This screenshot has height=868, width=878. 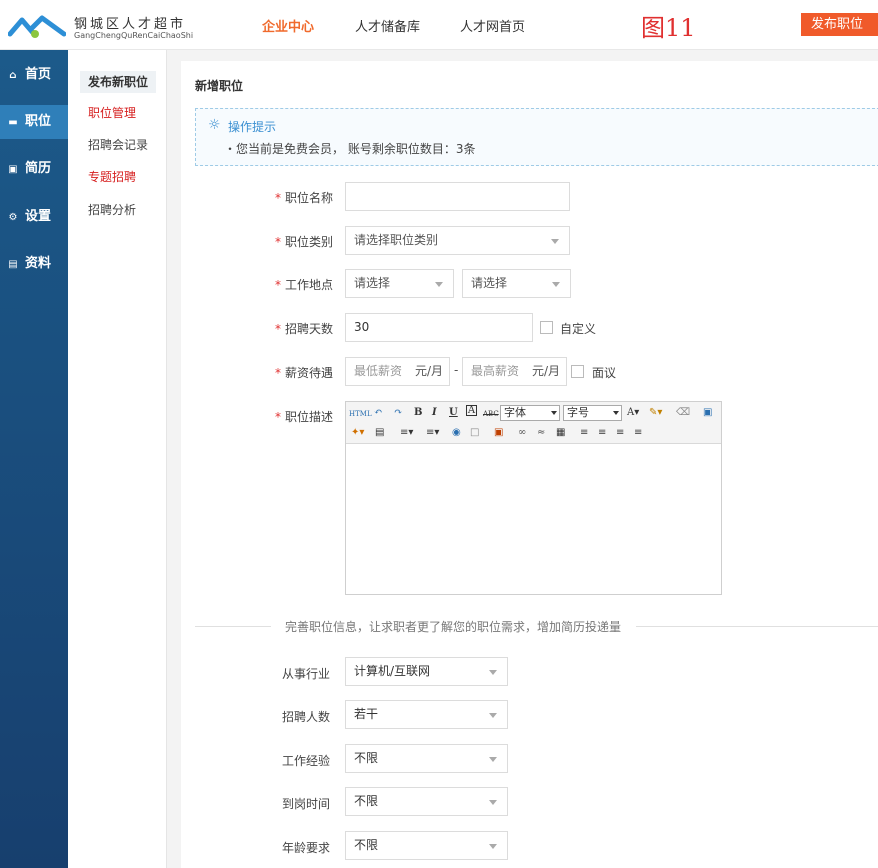 I want to click on work-location-label: * 工作地点, so click(x=303, y=285).